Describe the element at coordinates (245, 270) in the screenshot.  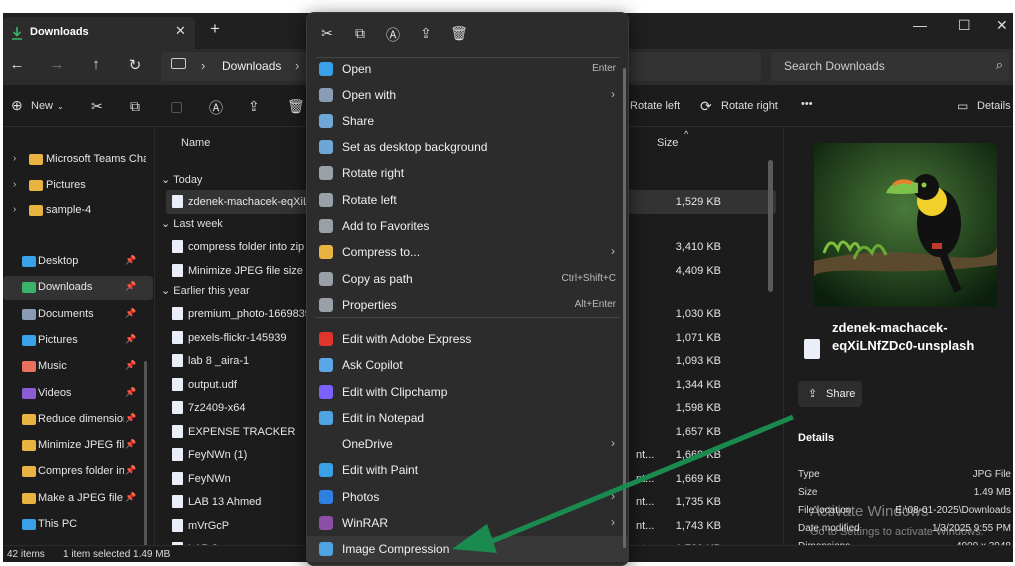
I see `file-name: Minimize JPEG file size` at that location.